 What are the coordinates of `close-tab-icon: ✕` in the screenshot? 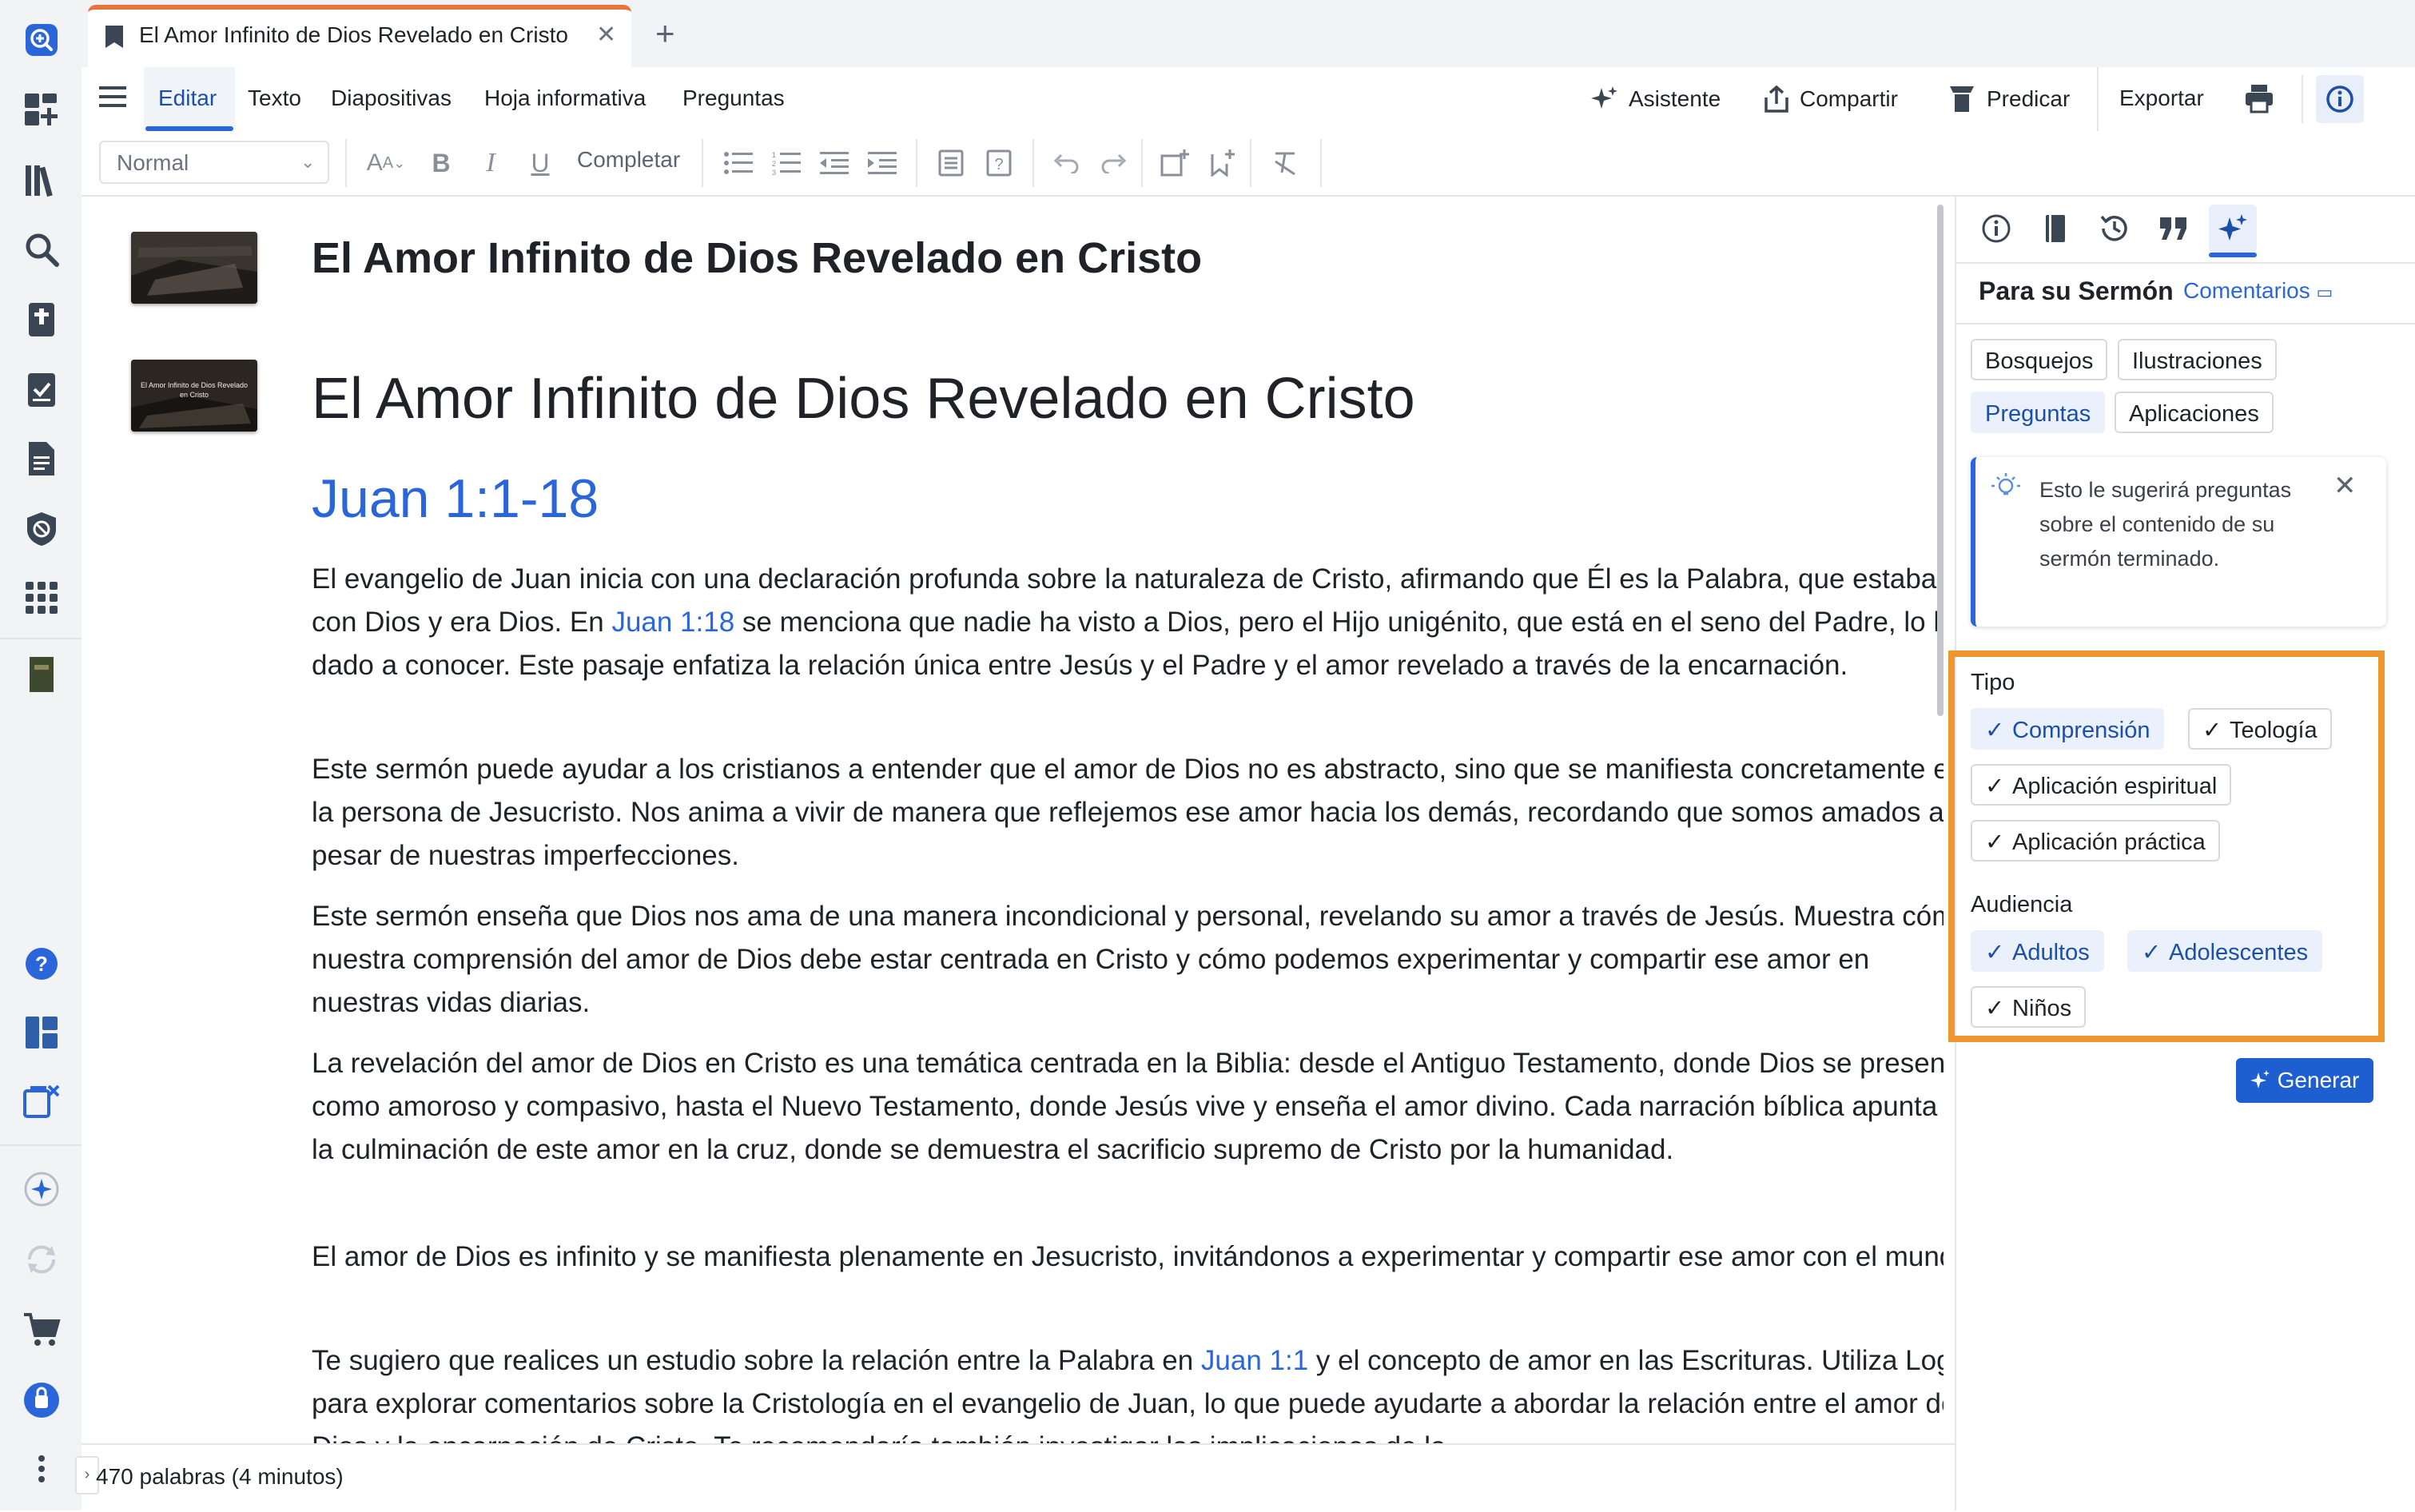 It's located at (606, 35).